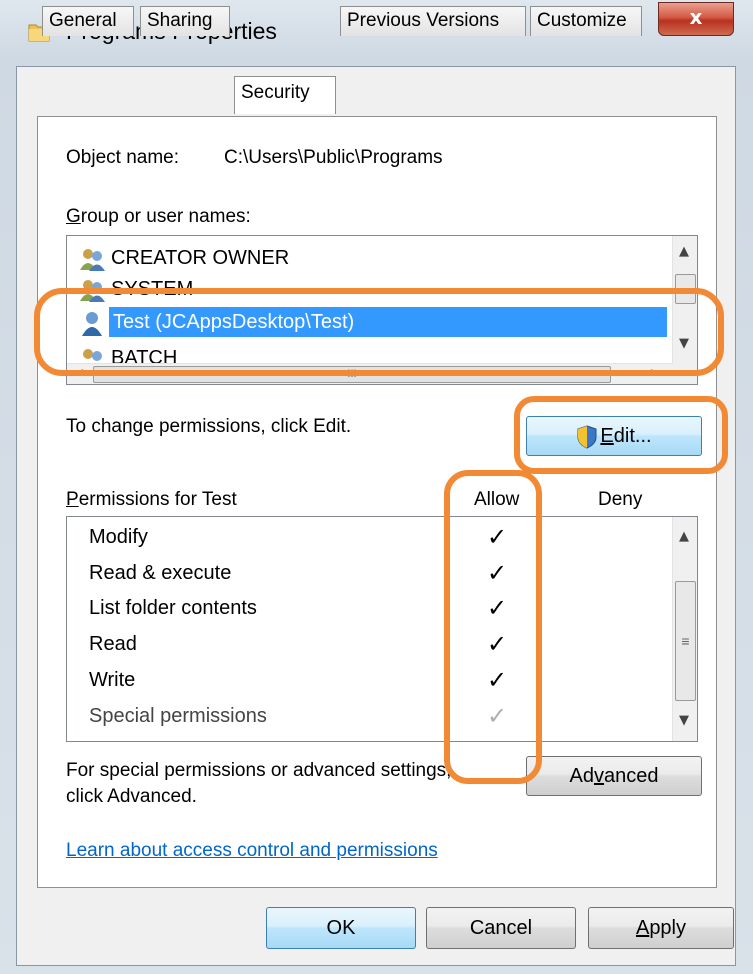 This screenshot has width=753, height=974. I want to click on cancel-button: Cancel, so click(501, 928).